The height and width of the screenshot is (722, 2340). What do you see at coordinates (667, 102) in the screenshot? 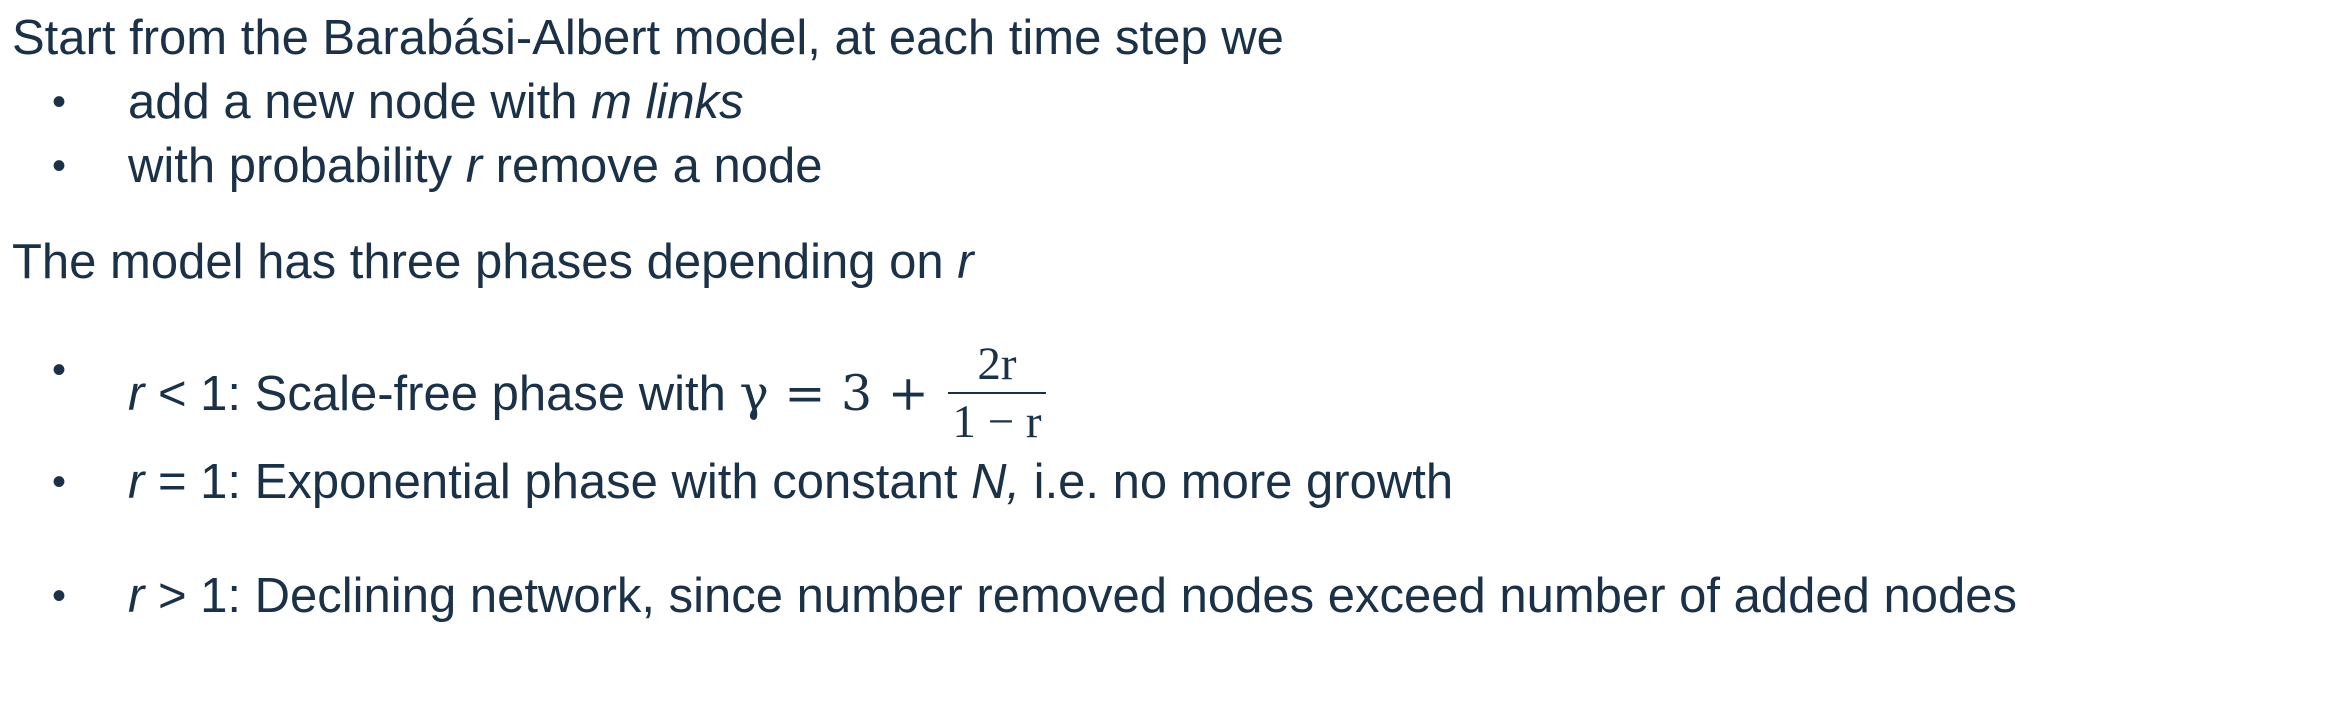
I see `step-1-emphasis: m links` at bounding box center [667, 102].